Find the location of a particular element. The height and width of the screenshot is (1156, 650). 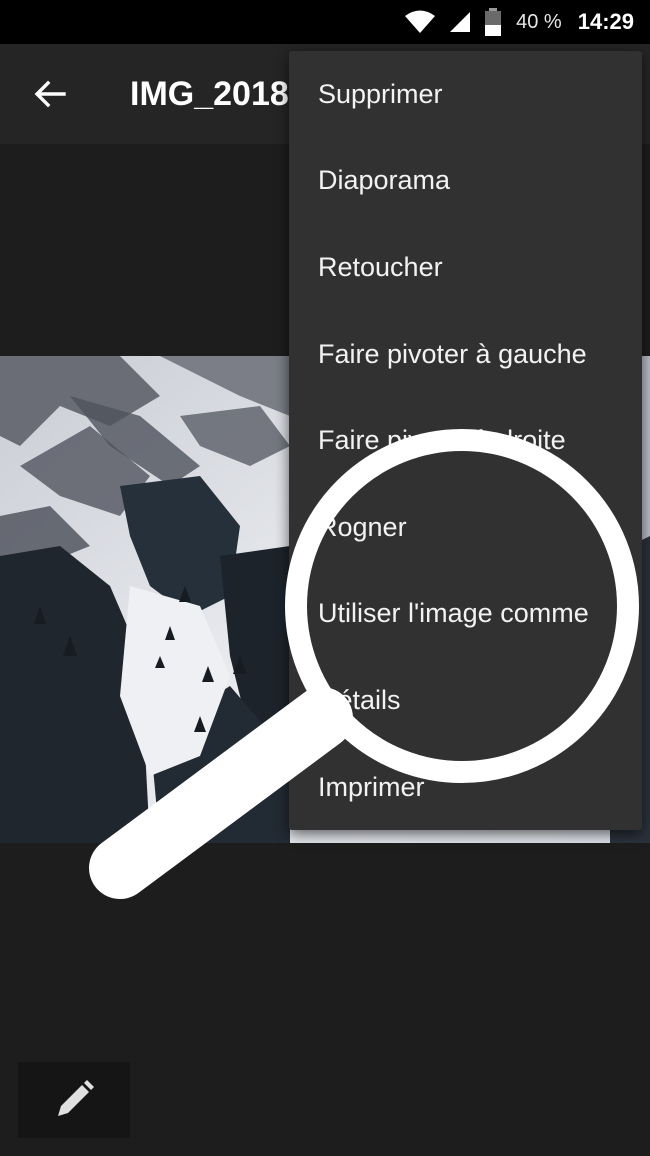

battery-percent: 40 % is located at coordinates (539, 21).